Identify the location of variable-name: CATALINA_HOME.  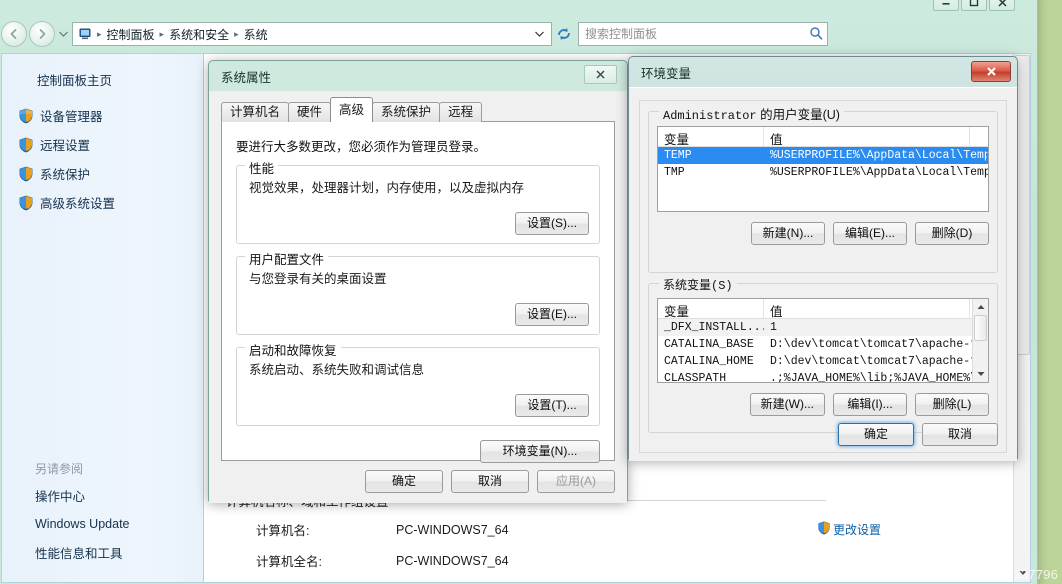
(709, 361).